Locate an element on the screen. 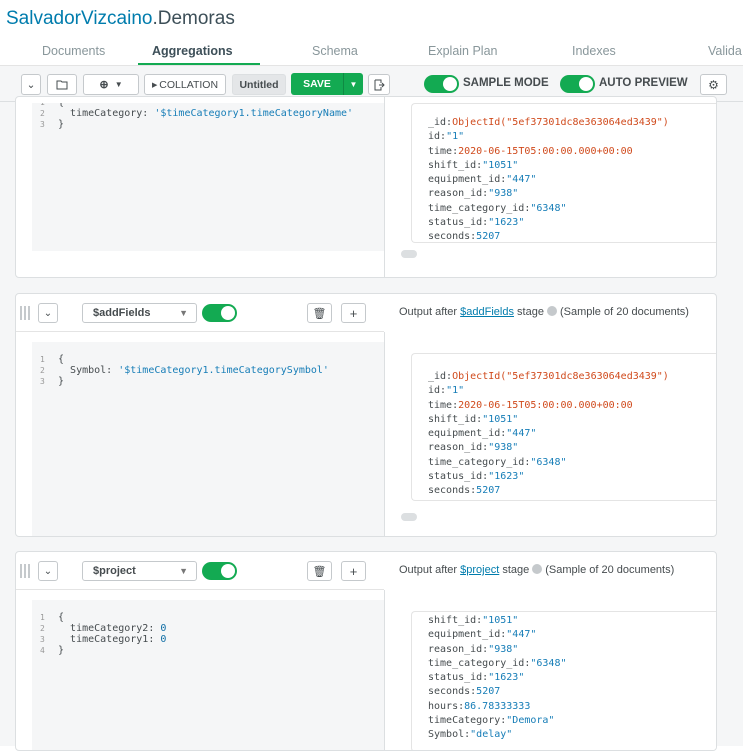  document-field: timeCategory:"Demora" is located at coordinates (497, 721).